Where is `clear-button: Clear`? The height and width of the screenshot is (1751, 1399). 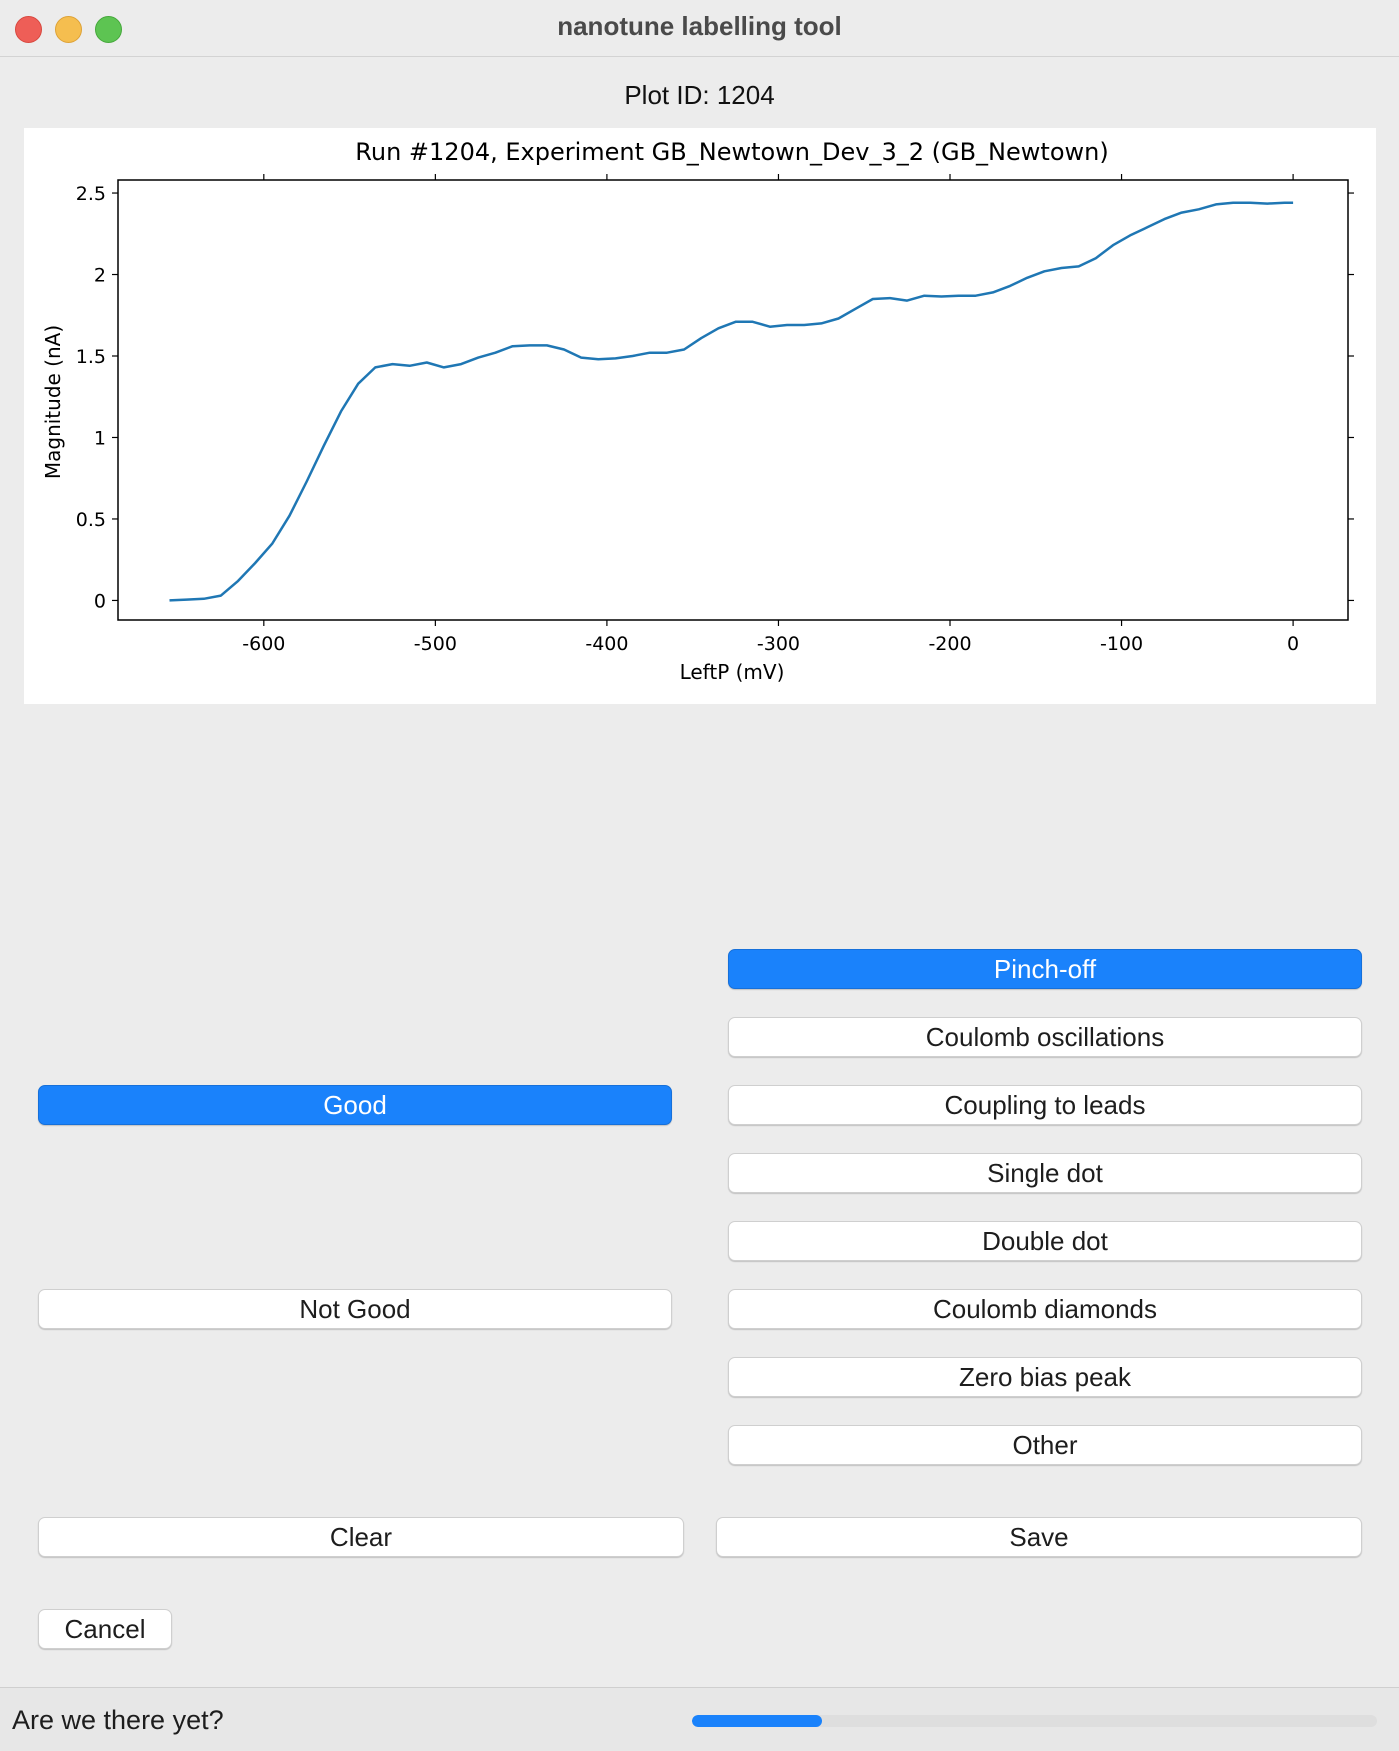
clear-button: Clear is located at coordinates (361, 1537).